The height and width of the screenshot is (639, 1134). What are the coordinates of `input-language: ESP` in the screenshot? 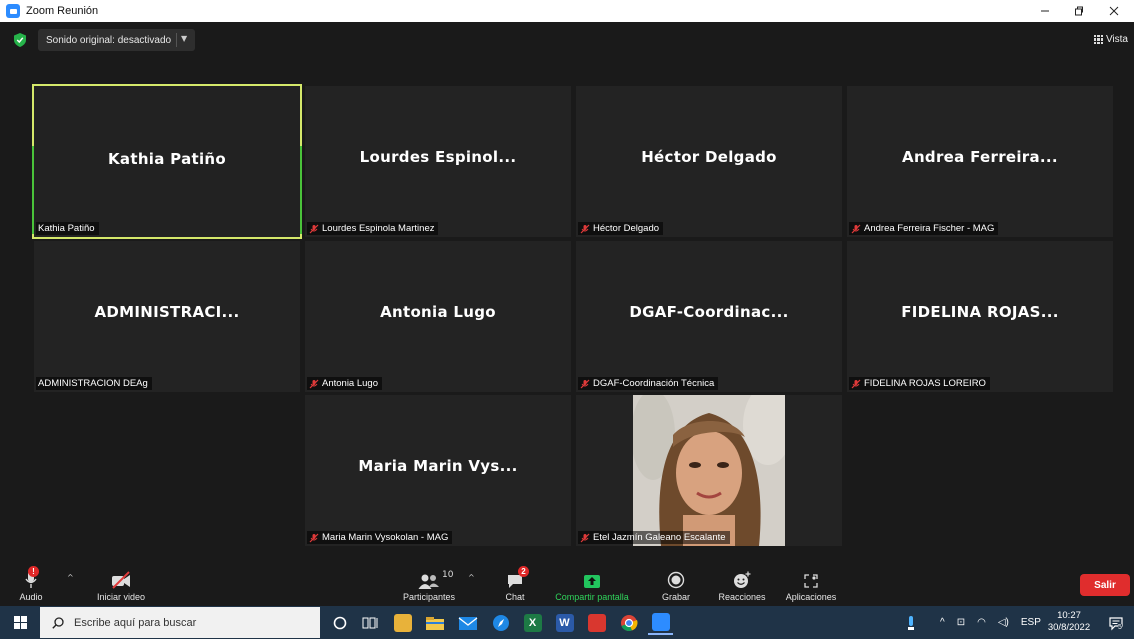 It's located at (1031, 622).